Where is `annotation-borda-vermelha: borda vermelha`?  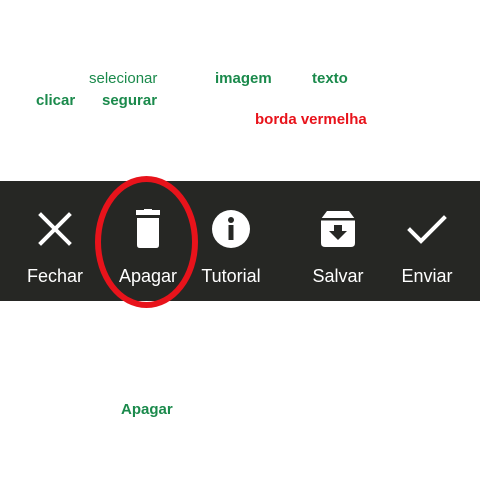 annotation-borda-vermelha: borda vermelha is located at coordinates (311, 119).